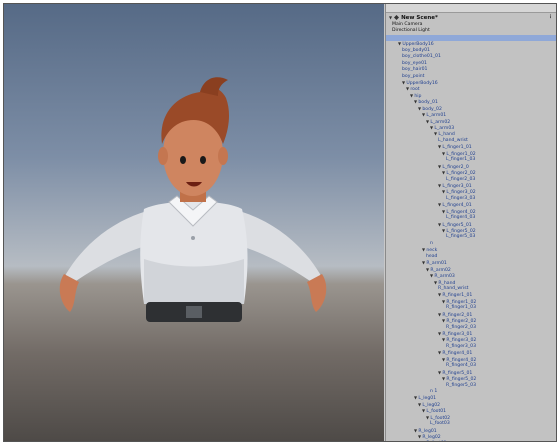 This screenshot has width=560, height=444. Describe the element at coordinates (194, 312) in the screenshot. I see `belt-buckle` at that location.